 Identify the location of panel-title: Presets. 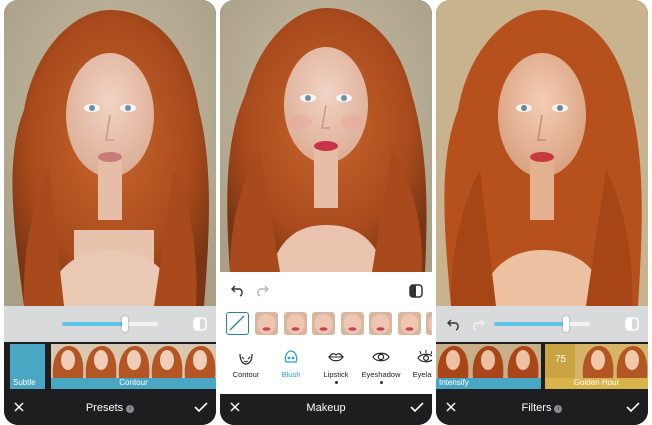
(104, 408).